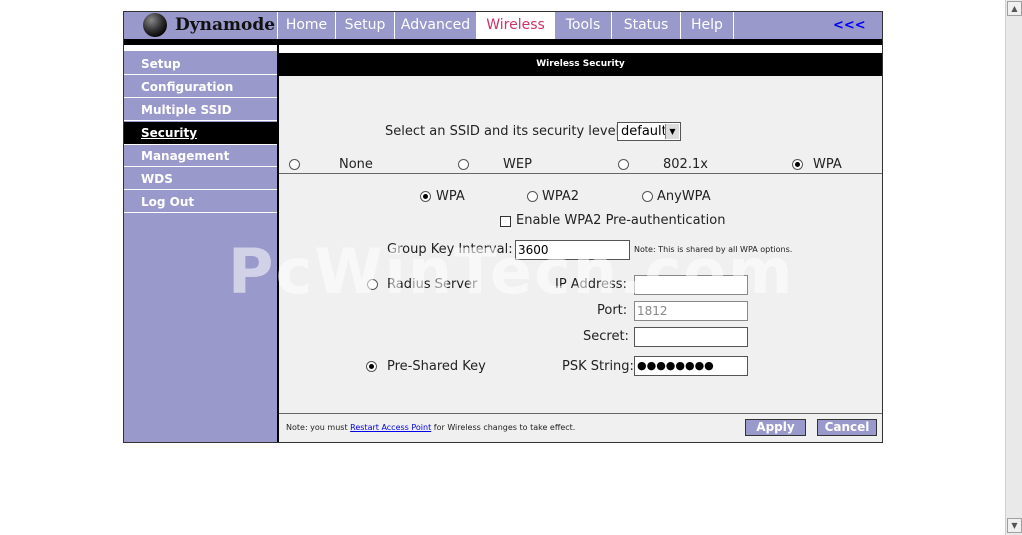 Image resolution: width=1022 pixels, height=535 pixels. What do you see at coordinates (591, 284) in the screenshot?
I see `ip-address-label: IP Address:` at bounding box center [591, 284].